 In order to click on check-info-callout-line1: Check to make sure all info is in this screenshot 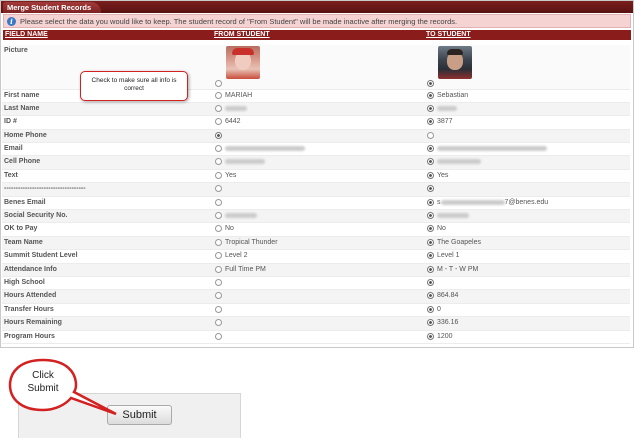, I will do `click(134, 80)`.